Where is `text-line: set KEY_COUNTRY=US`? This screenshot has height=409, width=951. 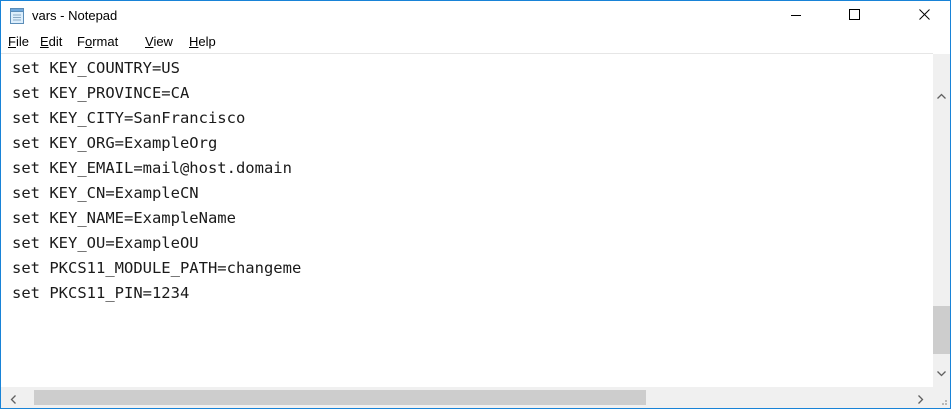 text-line: set KEY_COUNTRY=US is located at coordinates (151, 68).